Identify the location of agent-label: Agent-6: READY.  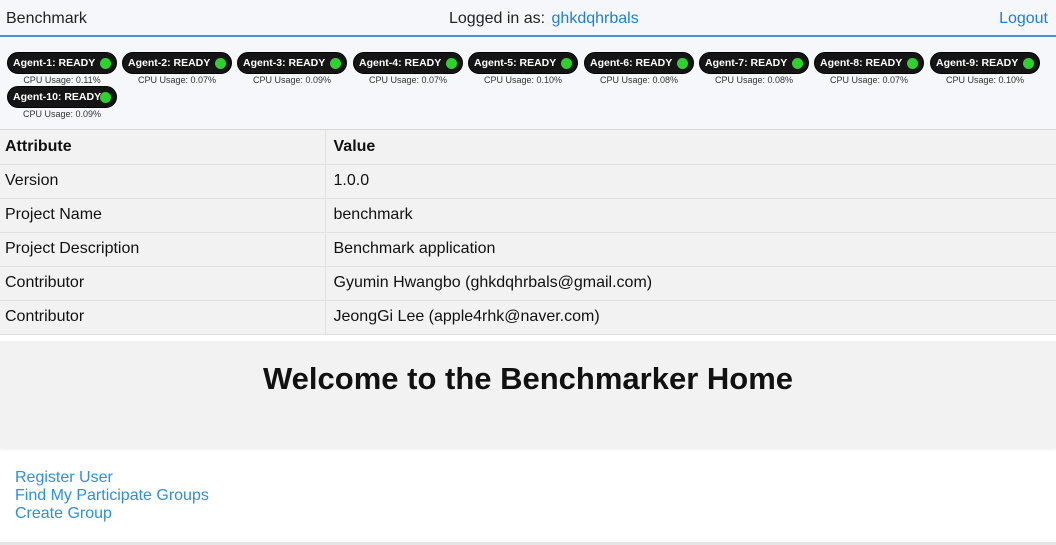
(631, 63).